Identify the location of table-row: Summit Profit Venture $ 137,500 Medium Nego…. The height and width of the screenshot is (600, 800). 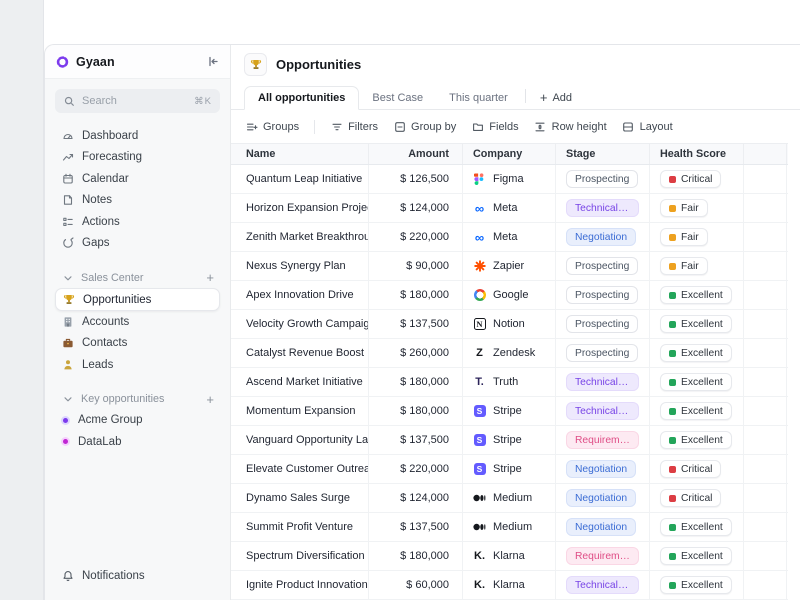
(509, 527).